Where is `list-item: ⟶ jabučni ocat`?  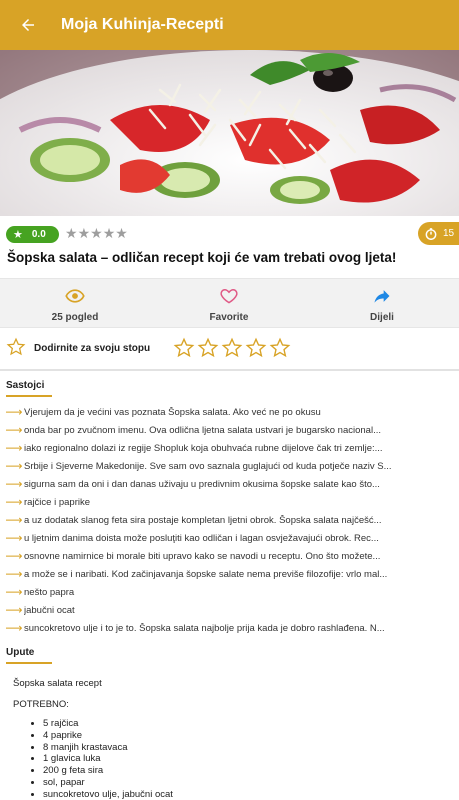 list-item: ⟶ jabučni ocat is located at coordinates (229, 610).